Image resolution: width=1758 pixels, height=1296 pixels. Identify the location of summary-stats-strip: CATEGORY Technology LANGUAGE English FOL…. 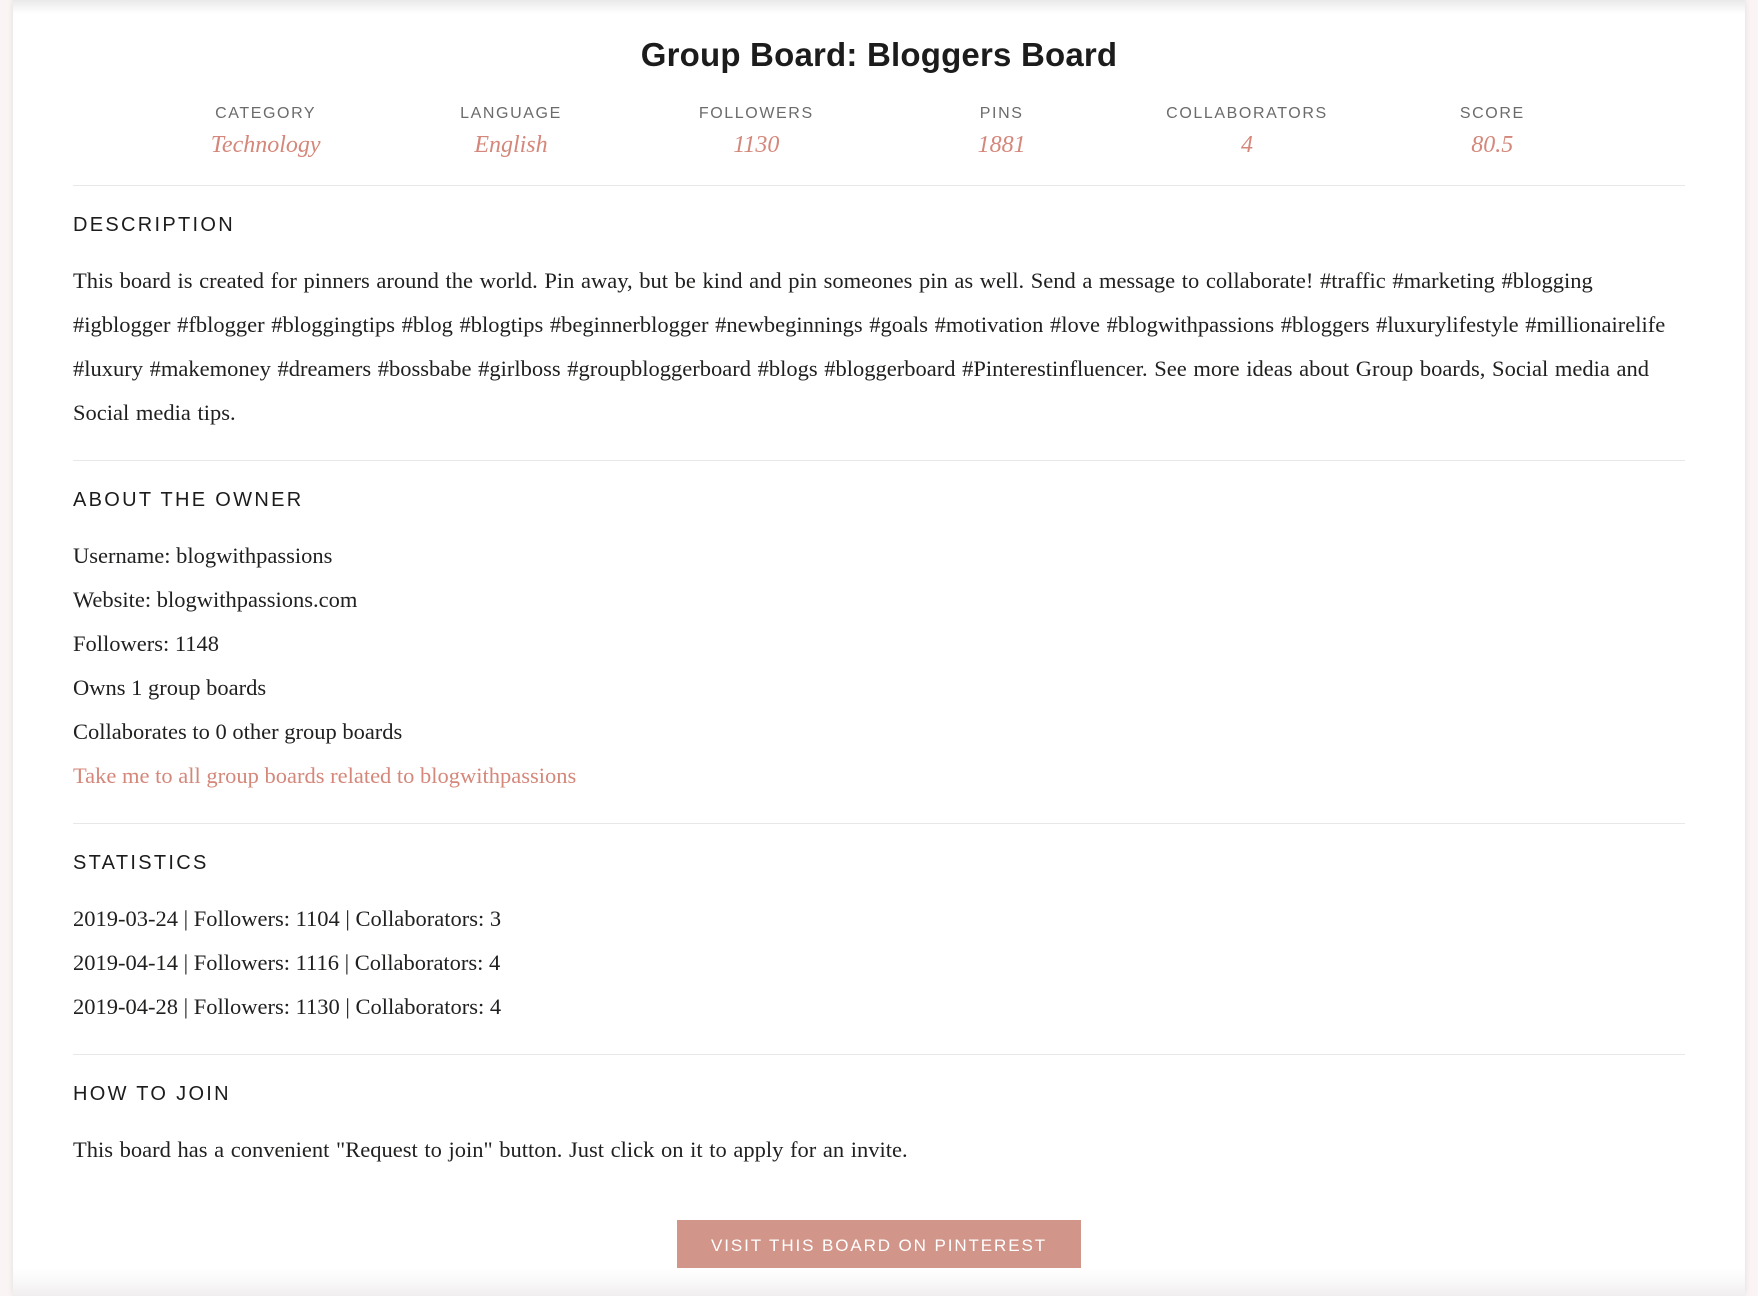
(879, 132).